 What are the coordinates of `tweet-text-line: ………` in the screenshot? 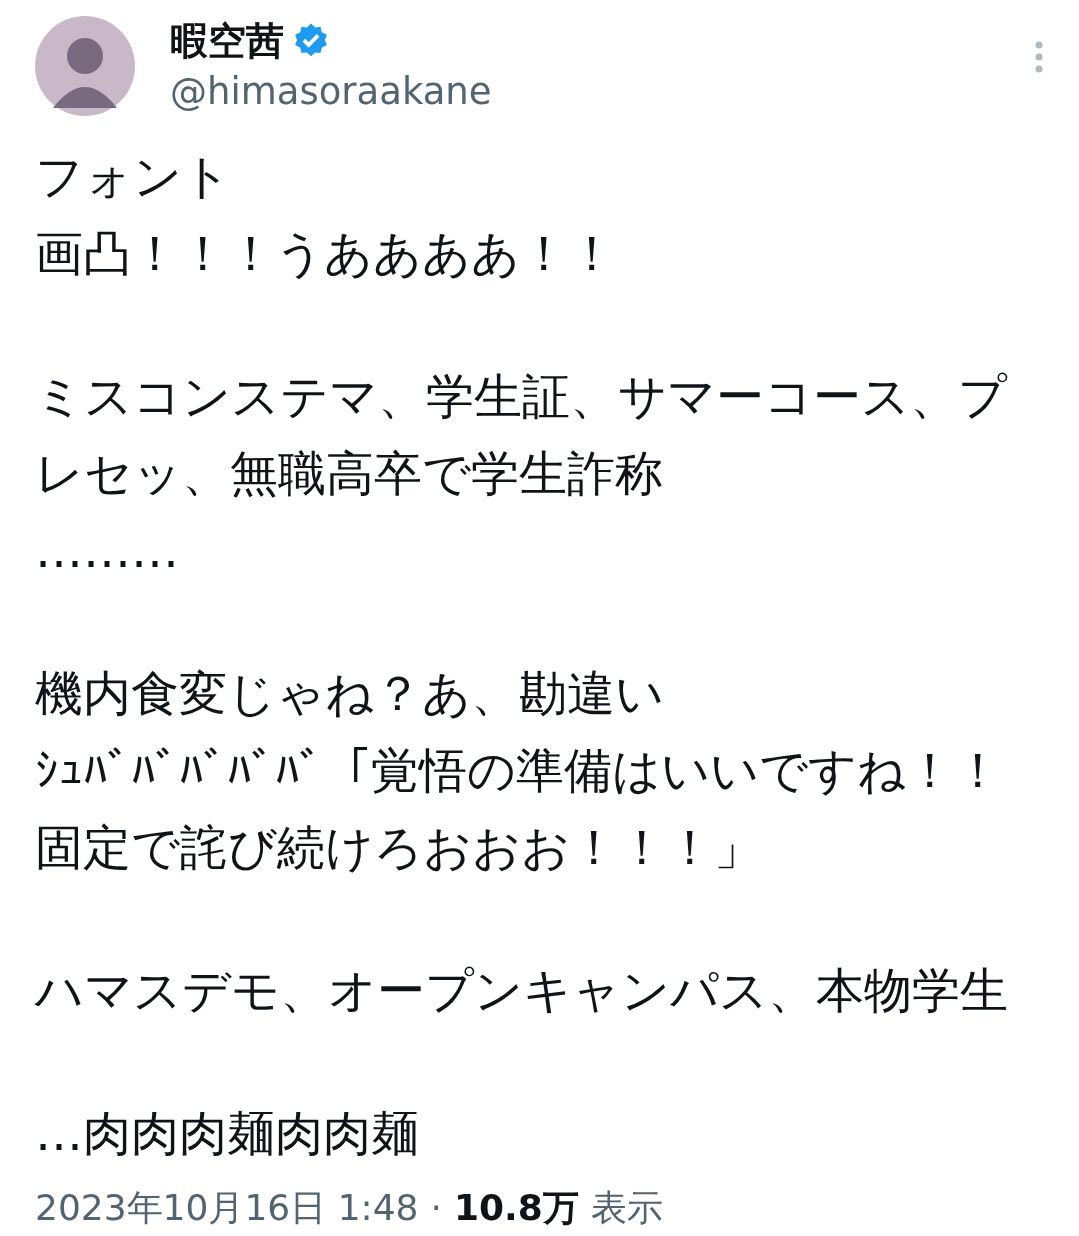 It's located at (107, 550).